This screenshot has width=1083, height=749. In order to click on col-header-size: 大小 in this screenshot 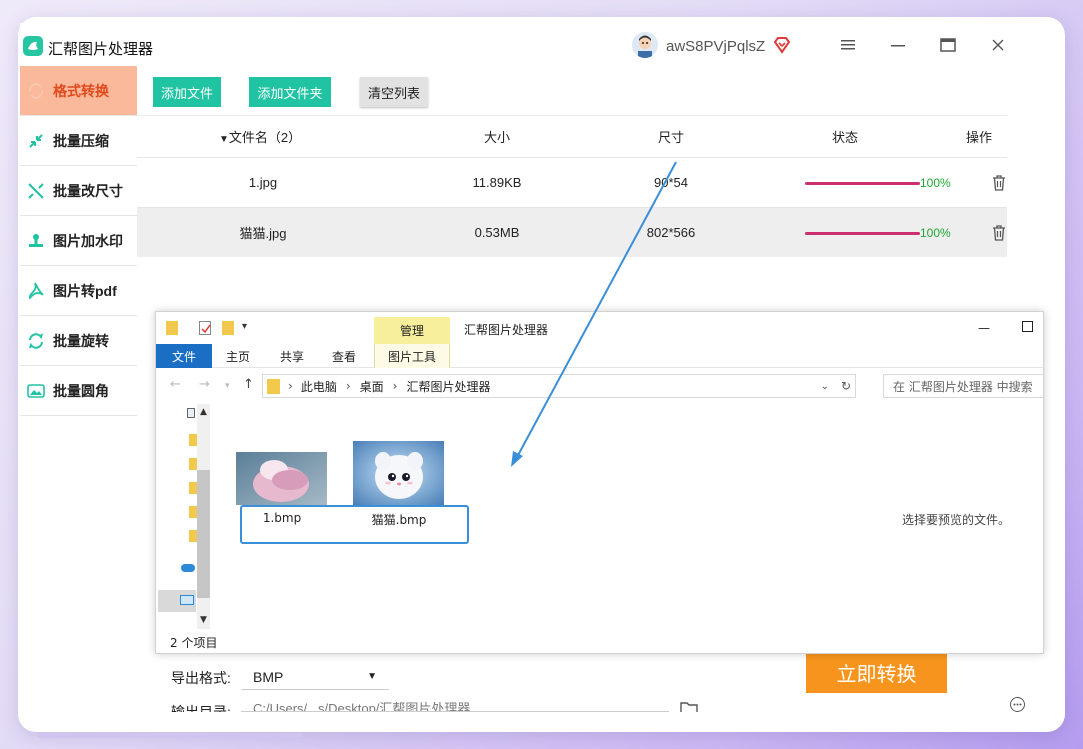, I will do `click(496, 137)`.